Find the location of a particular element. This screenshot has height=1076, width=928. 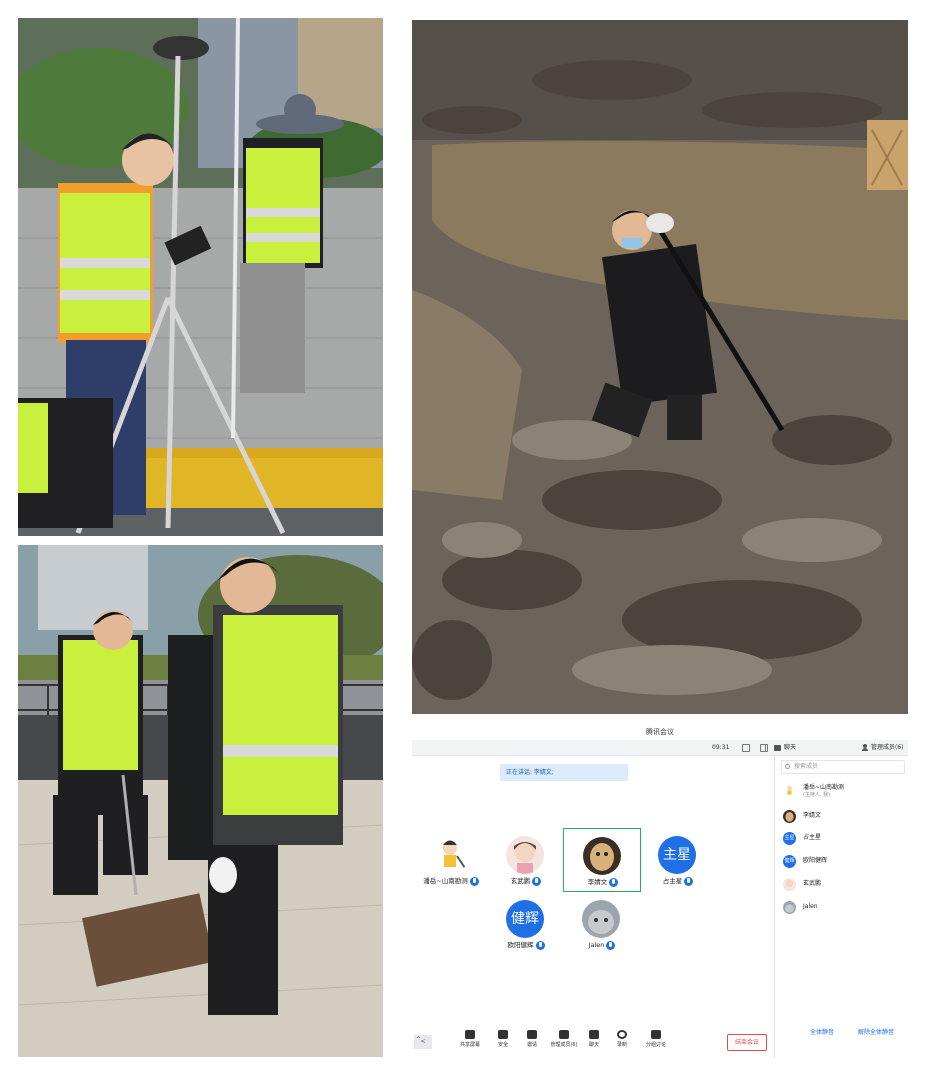

share-screen-button: 共享屏幕 is located at coordinates (470, 1039).